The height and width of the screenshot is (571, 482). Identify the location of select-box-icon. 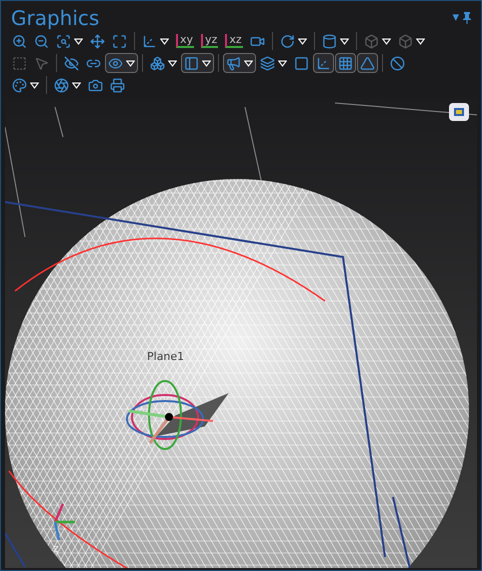
(19, 63).